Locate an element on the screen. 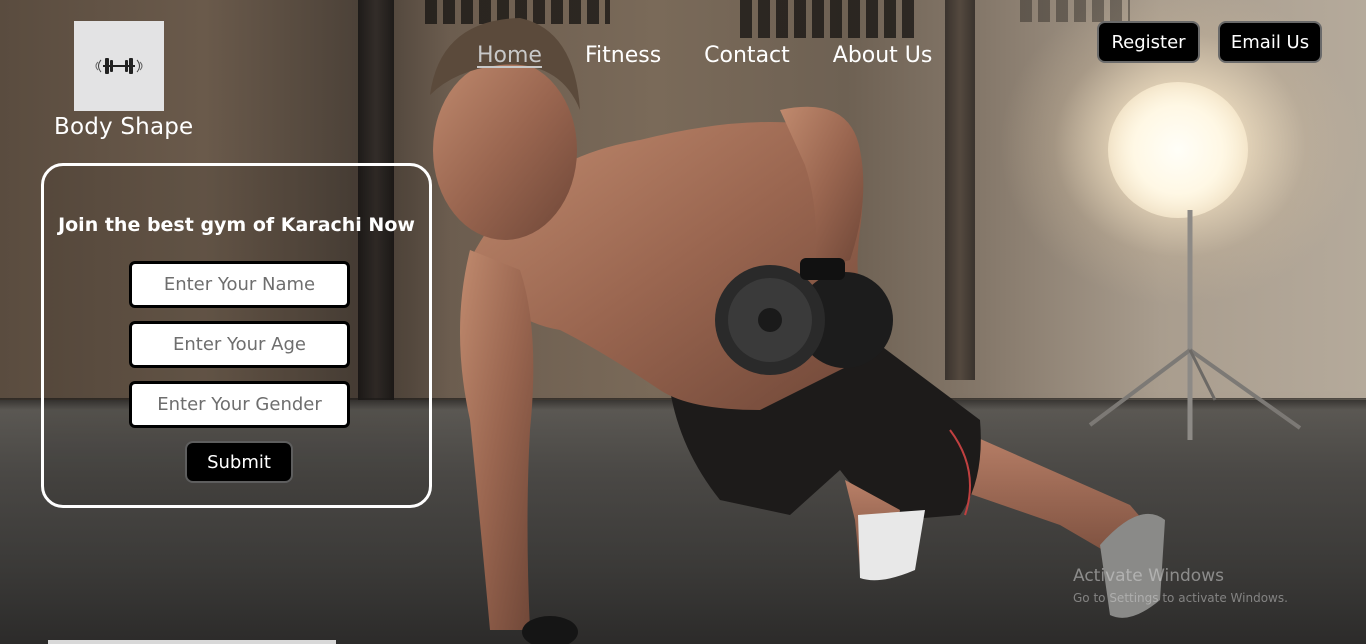 The image size is (1366, 644). logo is located at coordinates (119, 66).